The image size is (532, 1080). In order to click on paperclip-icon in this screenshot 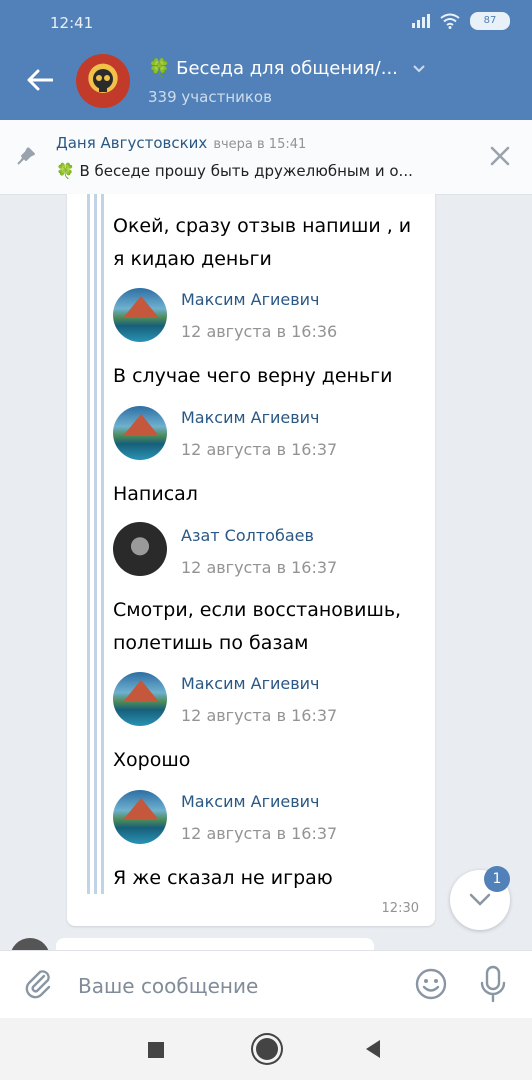, I will do `click(38, 983)`.